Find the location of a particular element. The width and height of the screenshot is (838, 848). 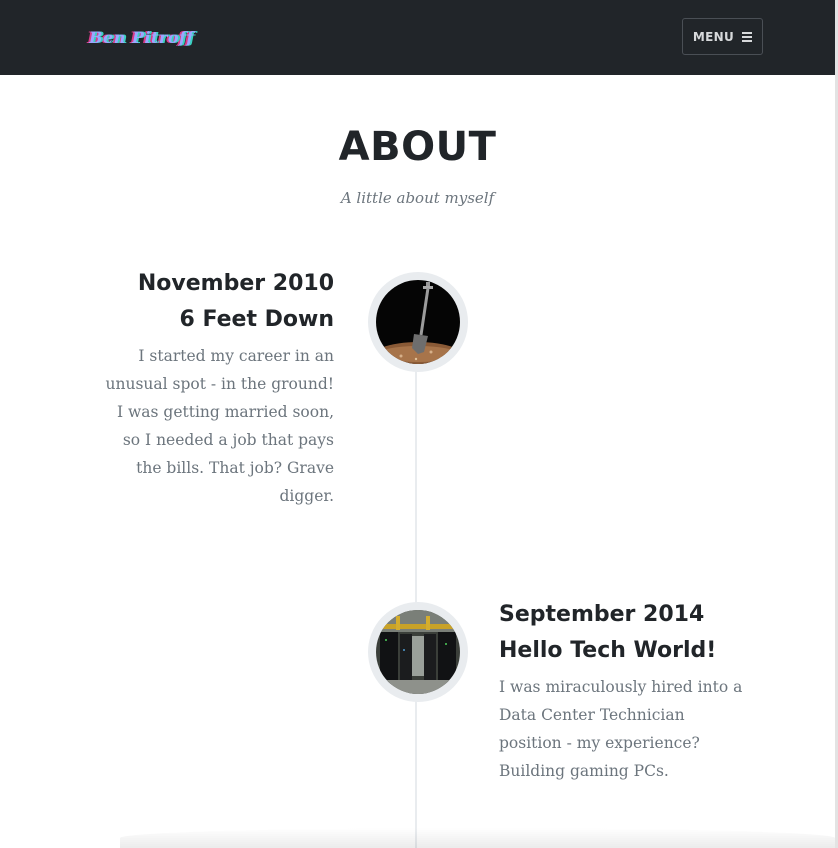

timeline-date: November 2010 is located at coordinates (235, 283).